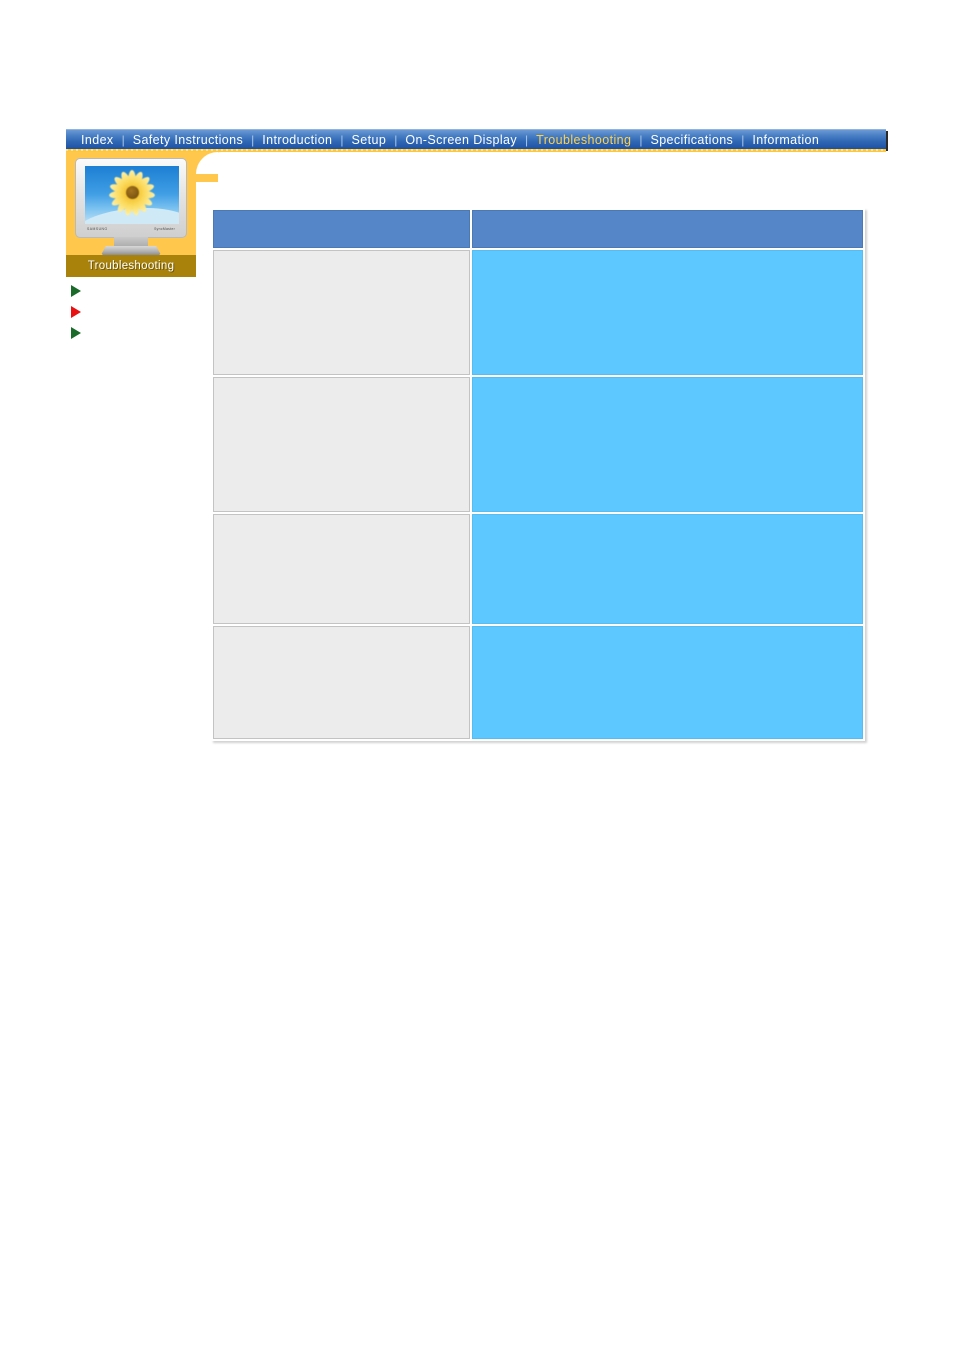 The width and height of the screenshot is (954, 1351). I want to click on nav-item-index: Index, so click(97, 140).